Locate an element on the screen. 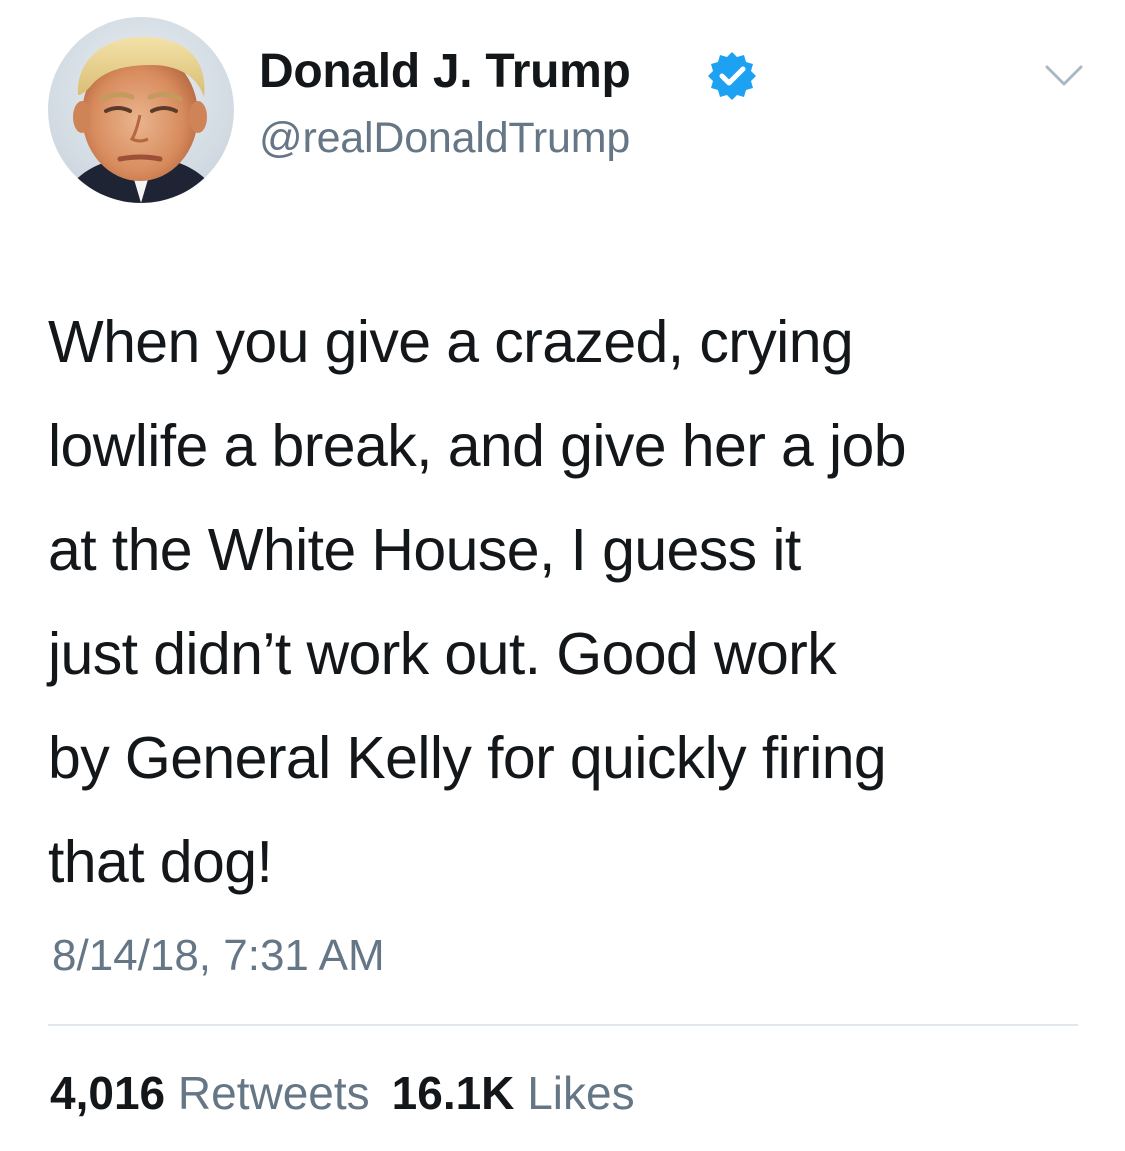 Image resolution: width=1125 pixels, height=1151 pixels. tweet-text-line: lowlife a break, and give her a job is located at coordinates (477, 446).